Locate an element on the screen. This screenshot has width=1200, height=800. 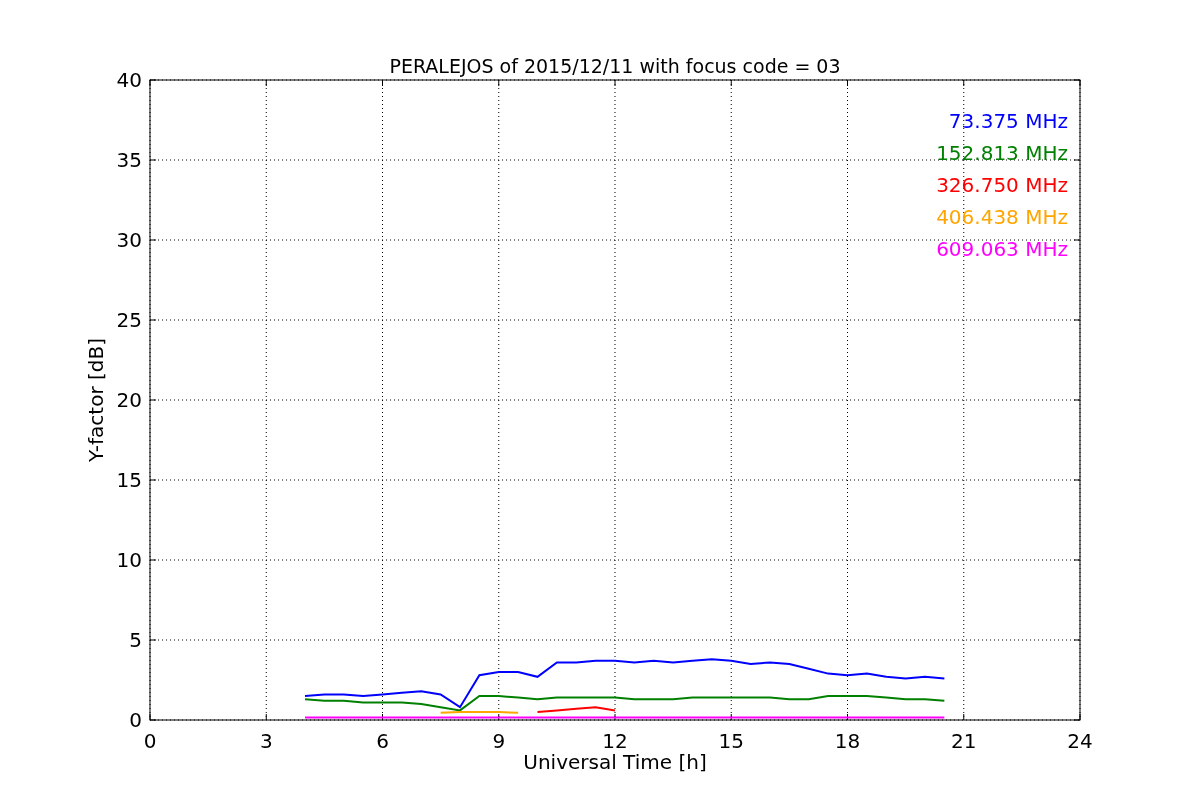
legend-label: 152.813 MHz is located at coordinates (1002, 153).